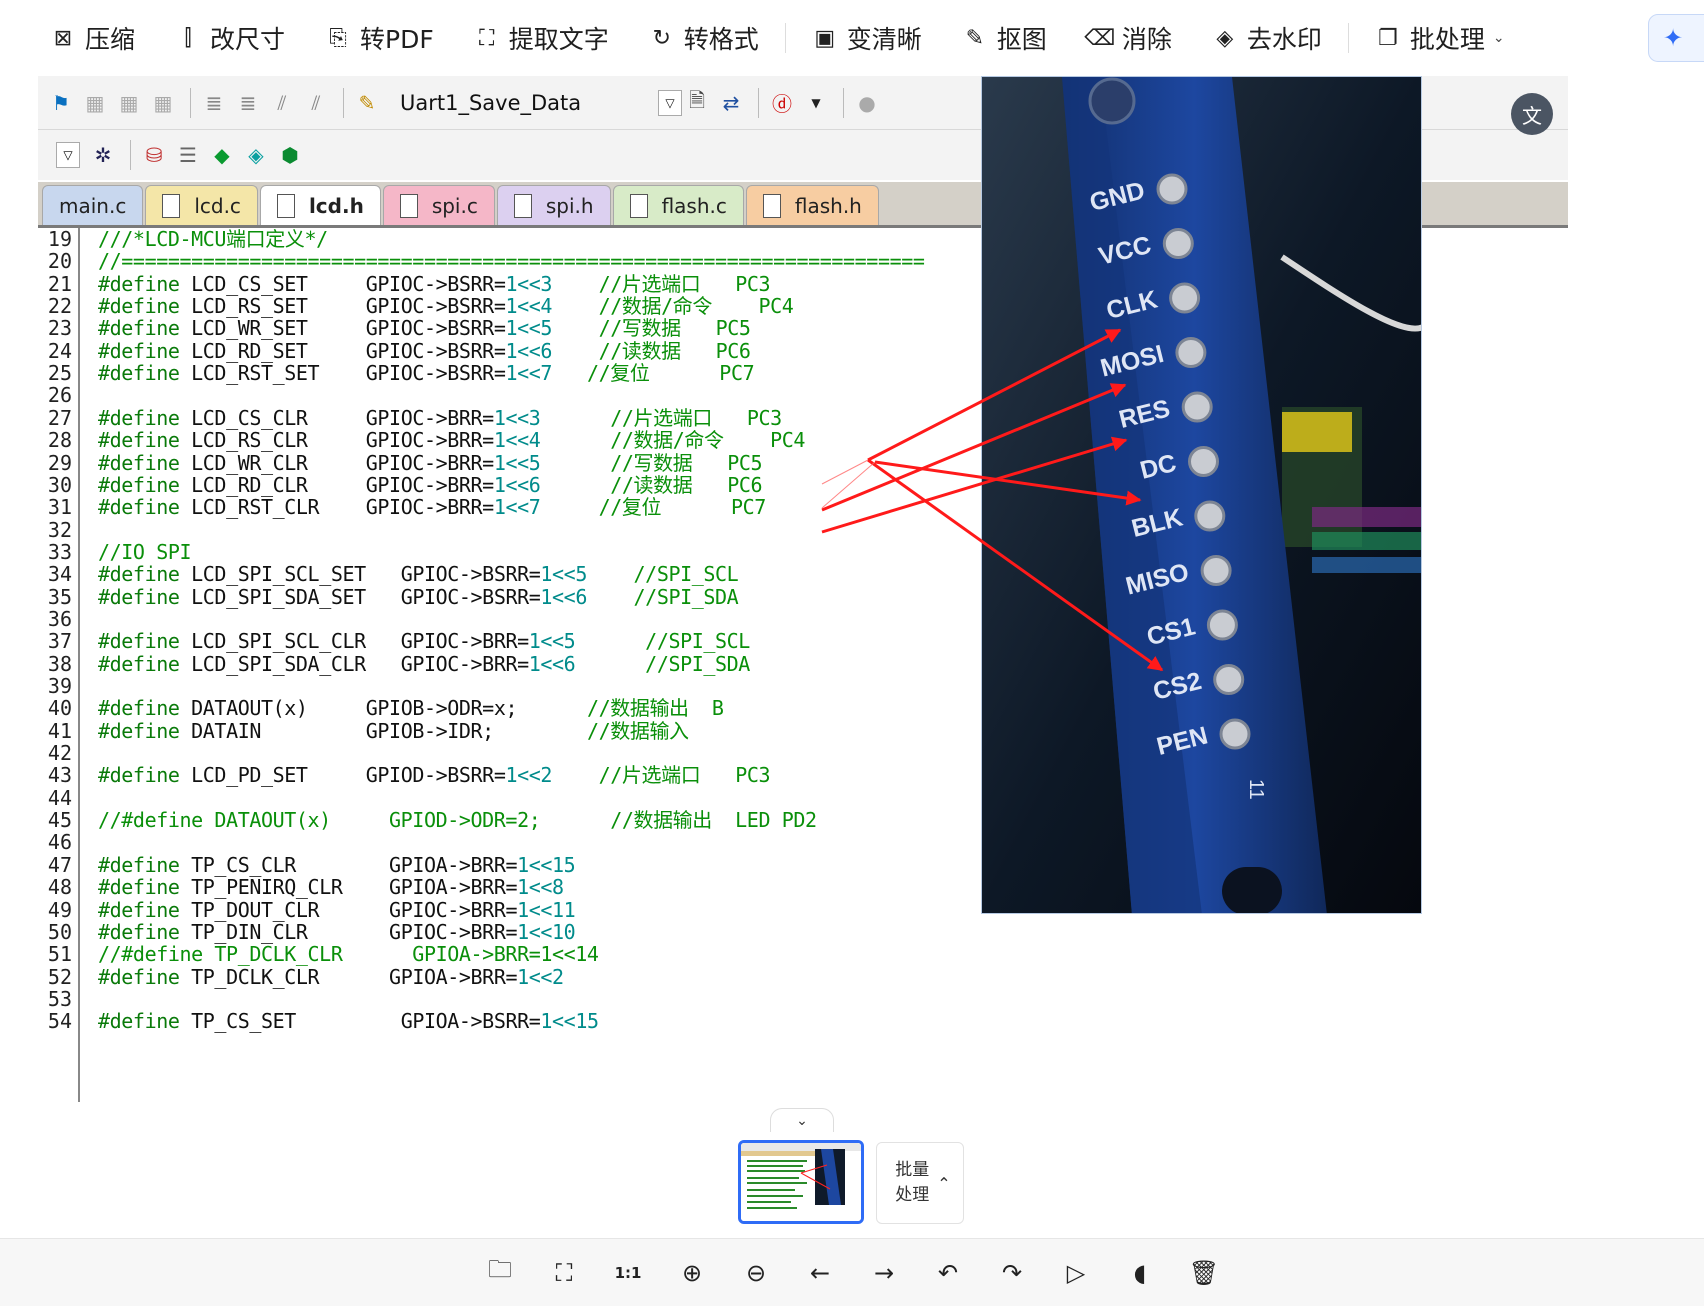  Describe the element at coordinates (145, 552) in the screenshot. I see `code-text: //IO SPI` at that location.